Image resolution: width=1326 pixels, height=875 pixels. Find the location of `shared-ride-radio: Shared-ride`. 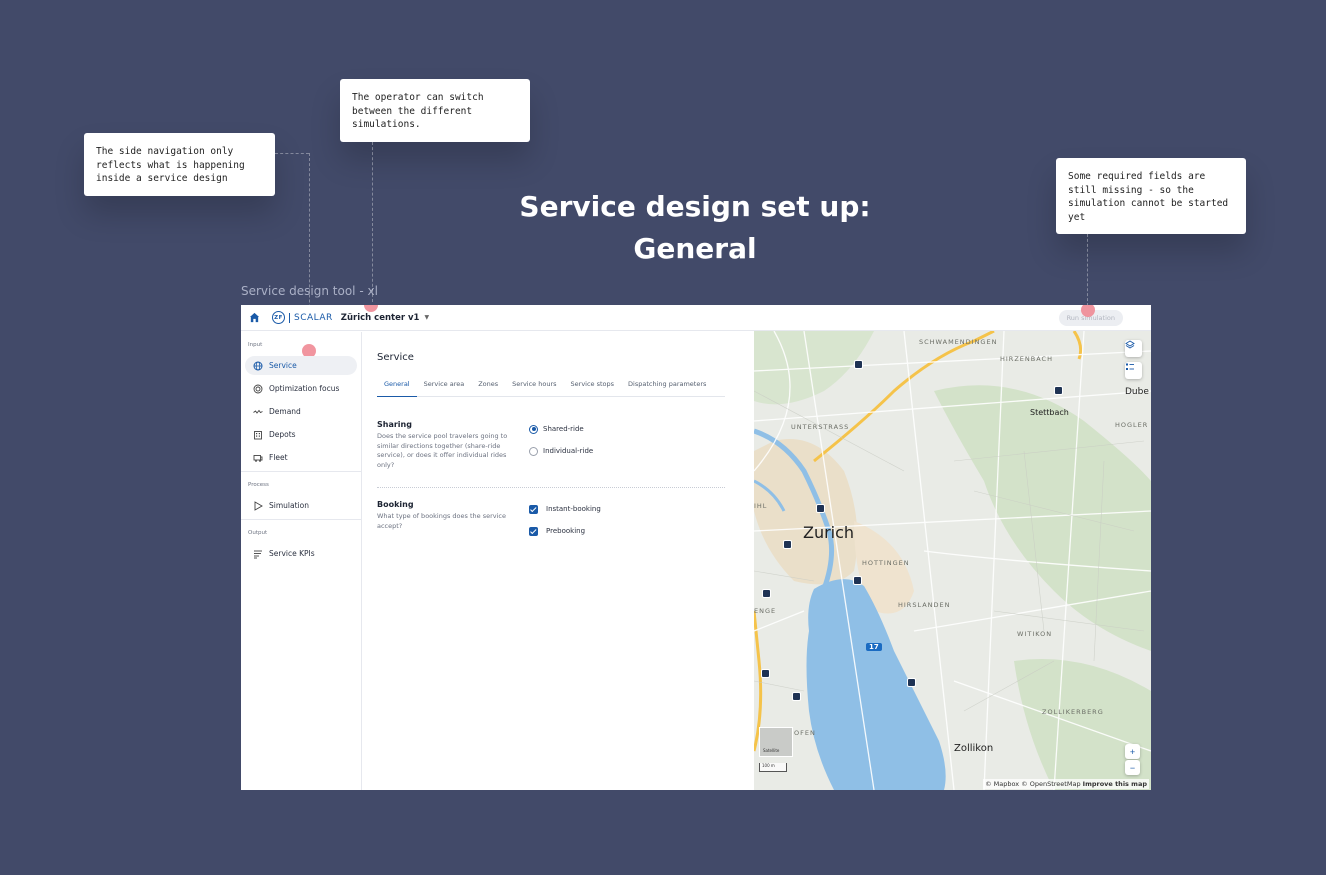

shared-ride-radio: Shared-ride is located at coordinates (561, 429).